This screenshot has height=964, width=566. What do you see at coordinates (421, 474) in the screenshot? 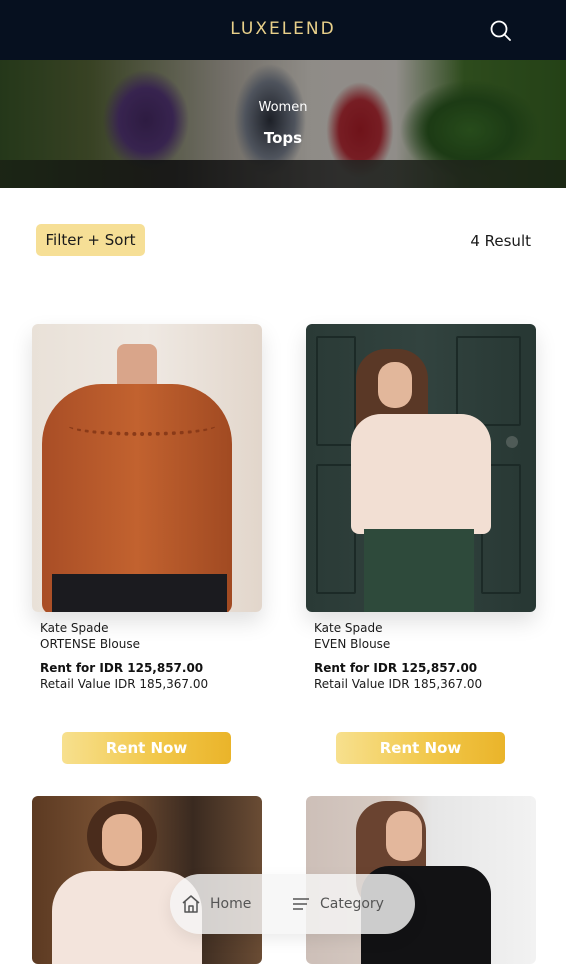
I see `blouse-shape` at bounding box center [421, 474].